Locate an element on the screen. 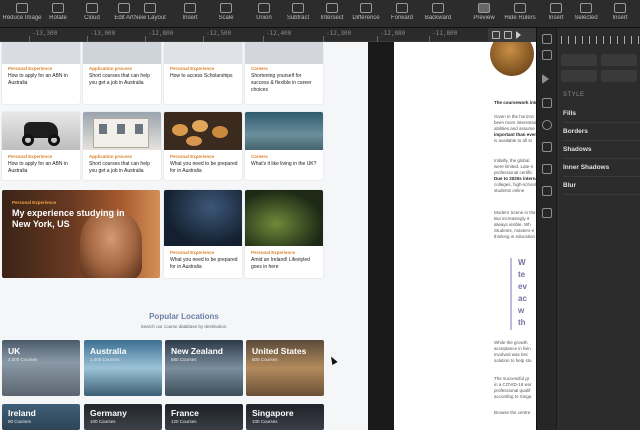  toolbar-button-label: Hide Rulers is located at coordinates (520, 18).